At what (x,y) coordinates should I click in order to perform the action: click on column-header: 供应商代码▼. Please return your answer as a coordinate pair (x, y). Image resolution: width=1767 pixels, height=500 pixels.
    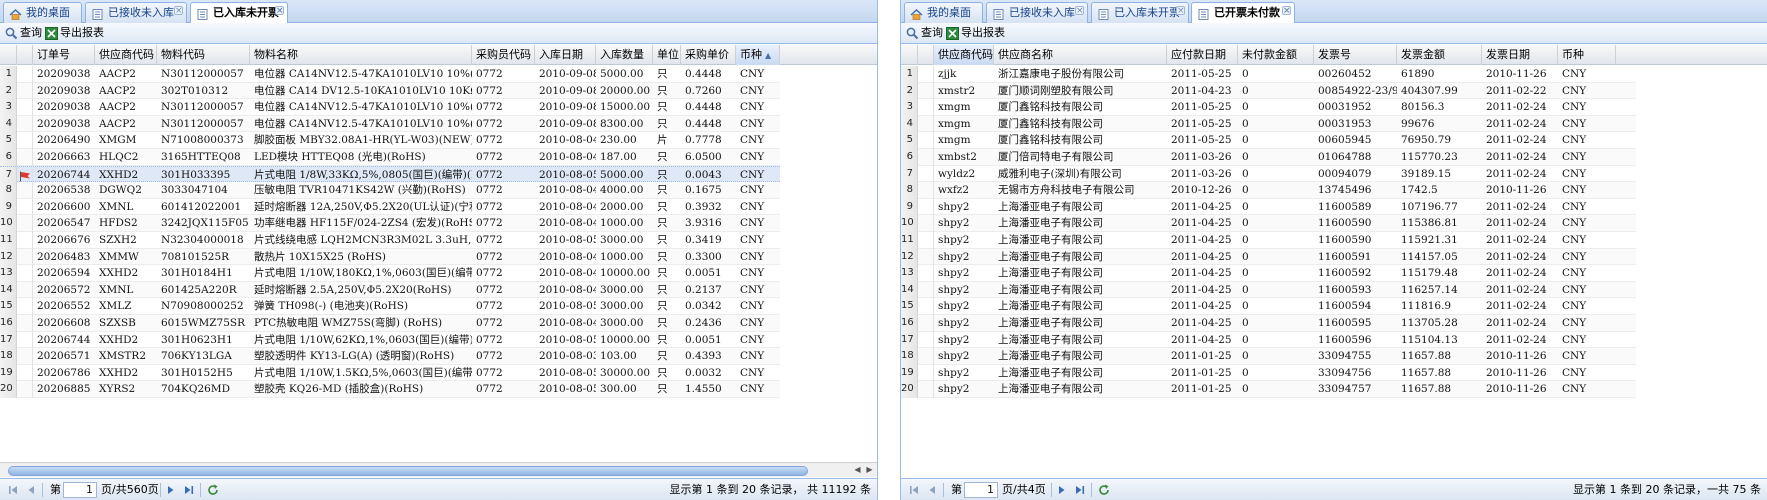
    Looking at the image, I should click on (964, 55).